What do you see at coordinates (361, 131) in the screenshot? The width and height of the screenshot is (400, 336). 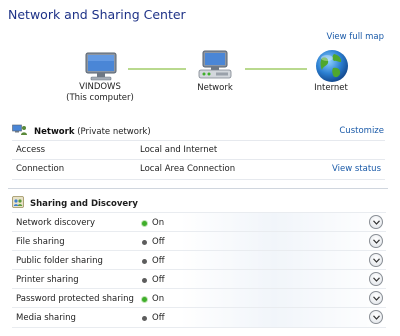 I see `customize-link: Customize` at bounding box center [361, 131].